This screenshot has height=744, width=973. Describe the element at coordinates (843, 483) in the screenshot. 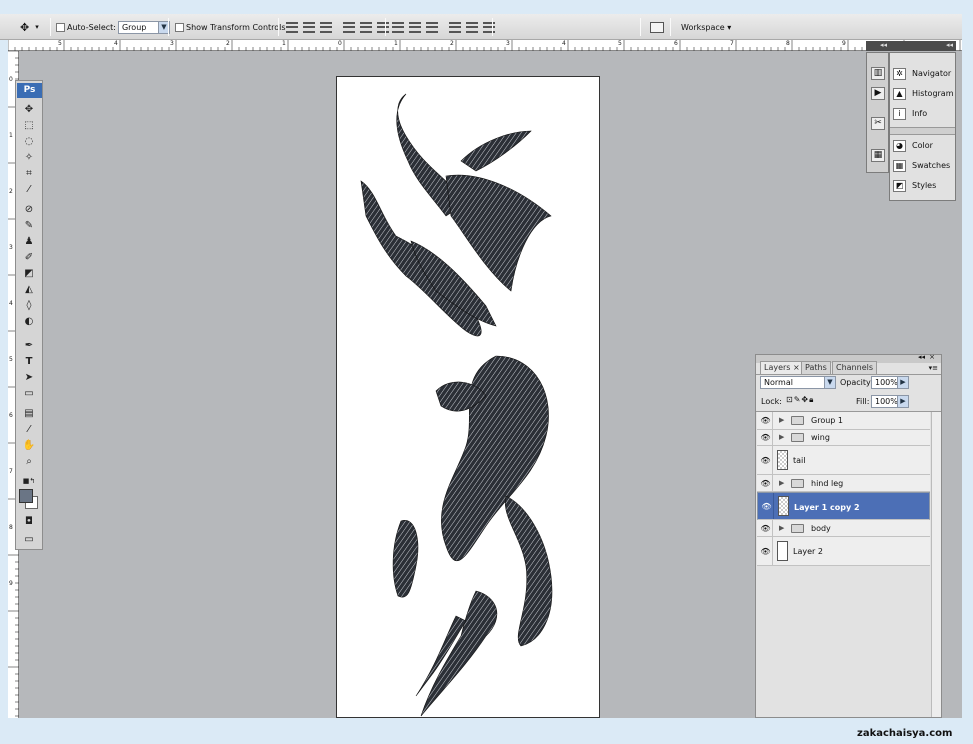

I see `layer-row-hind-leg: 👁︎ ▶ hind leg` at that location.